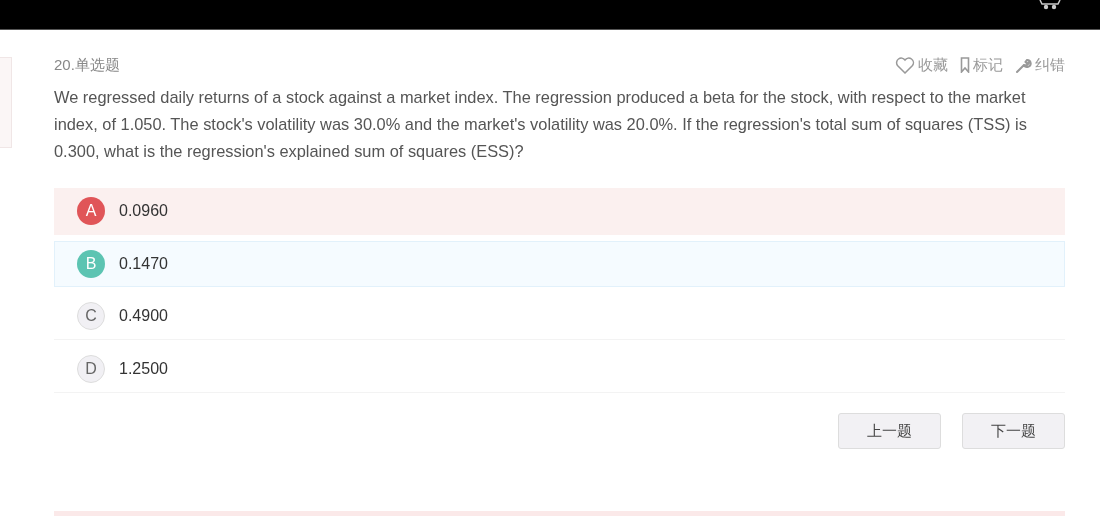 The height and width of the screenshot is (516, 1100). Describe the element at coordinates (559, 369) in the screenshot. I see `answer-option: D 1.2500` at that location.